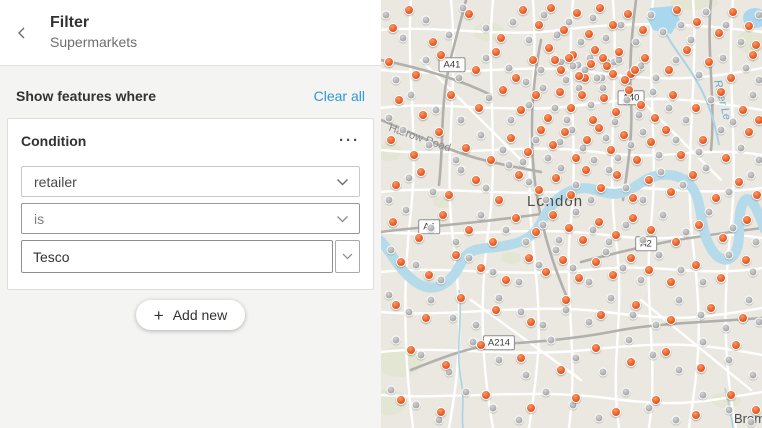 The width and height of the screenshot is (762, 428). Describe the element at coordinates (349, 140) in the screenshot. I see `condition-menu-button: ···` at that location.